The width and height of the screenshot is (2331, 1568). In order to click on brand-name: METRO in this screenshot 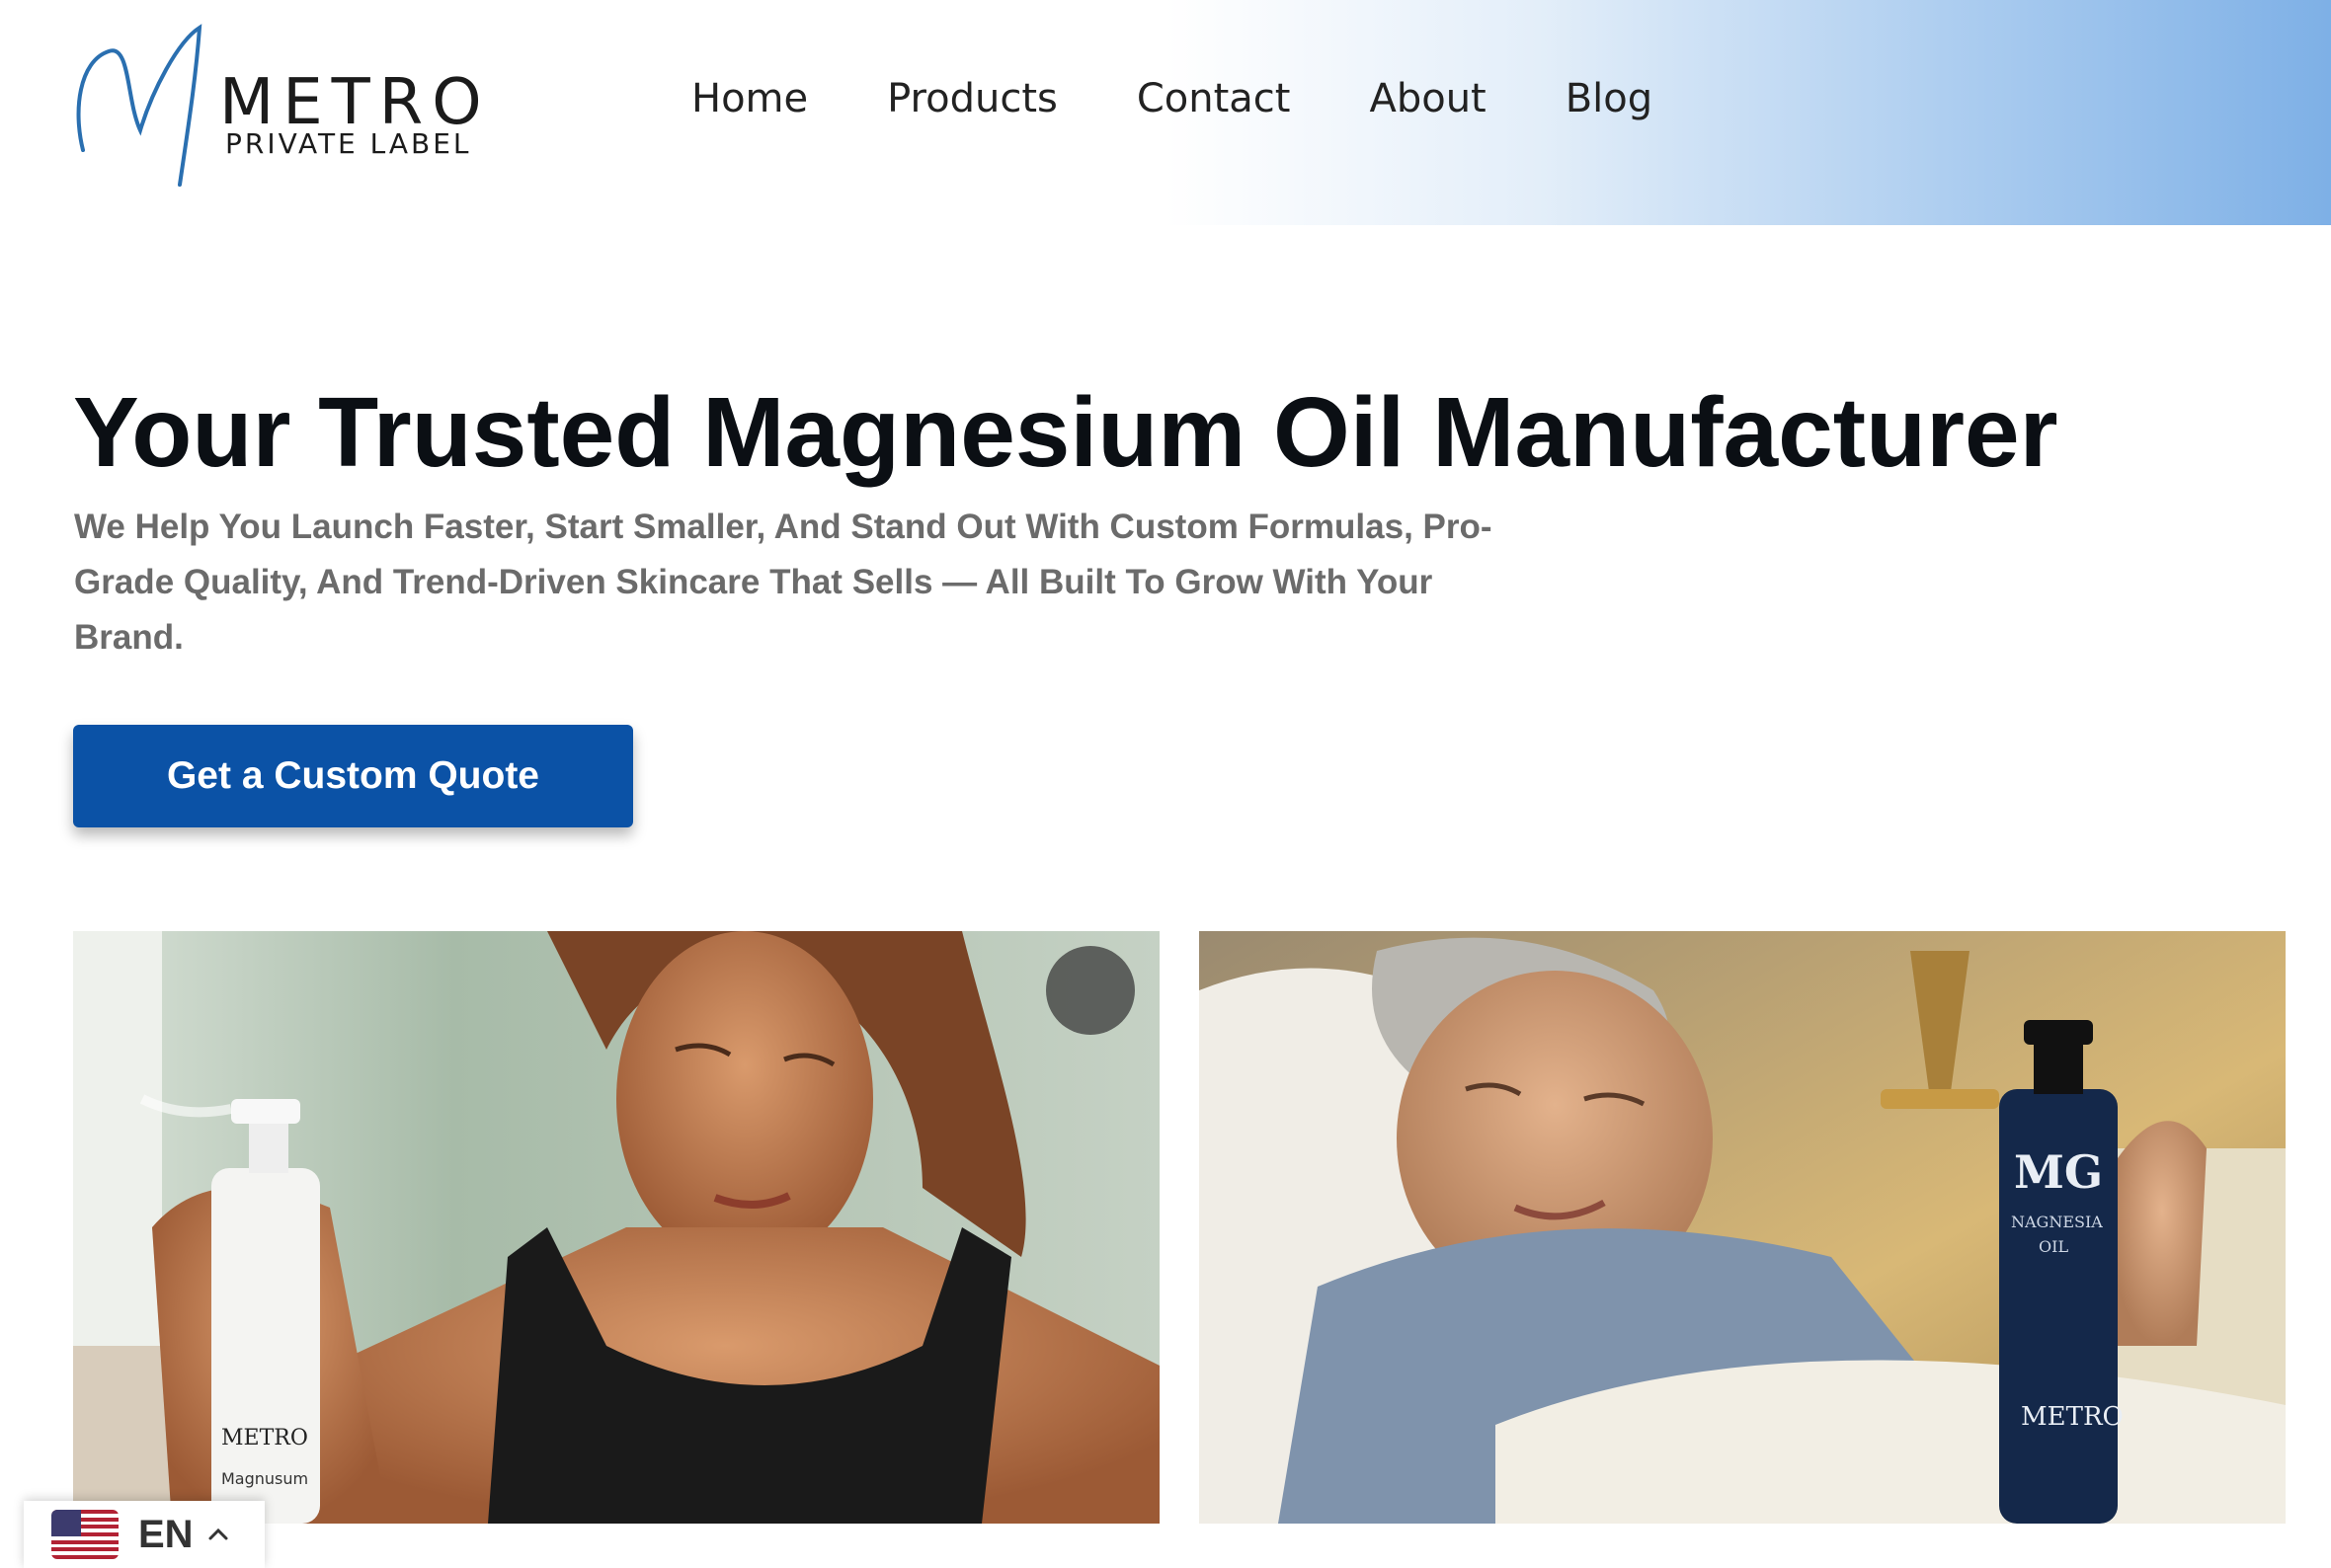, I will do `click(355, 102)`.